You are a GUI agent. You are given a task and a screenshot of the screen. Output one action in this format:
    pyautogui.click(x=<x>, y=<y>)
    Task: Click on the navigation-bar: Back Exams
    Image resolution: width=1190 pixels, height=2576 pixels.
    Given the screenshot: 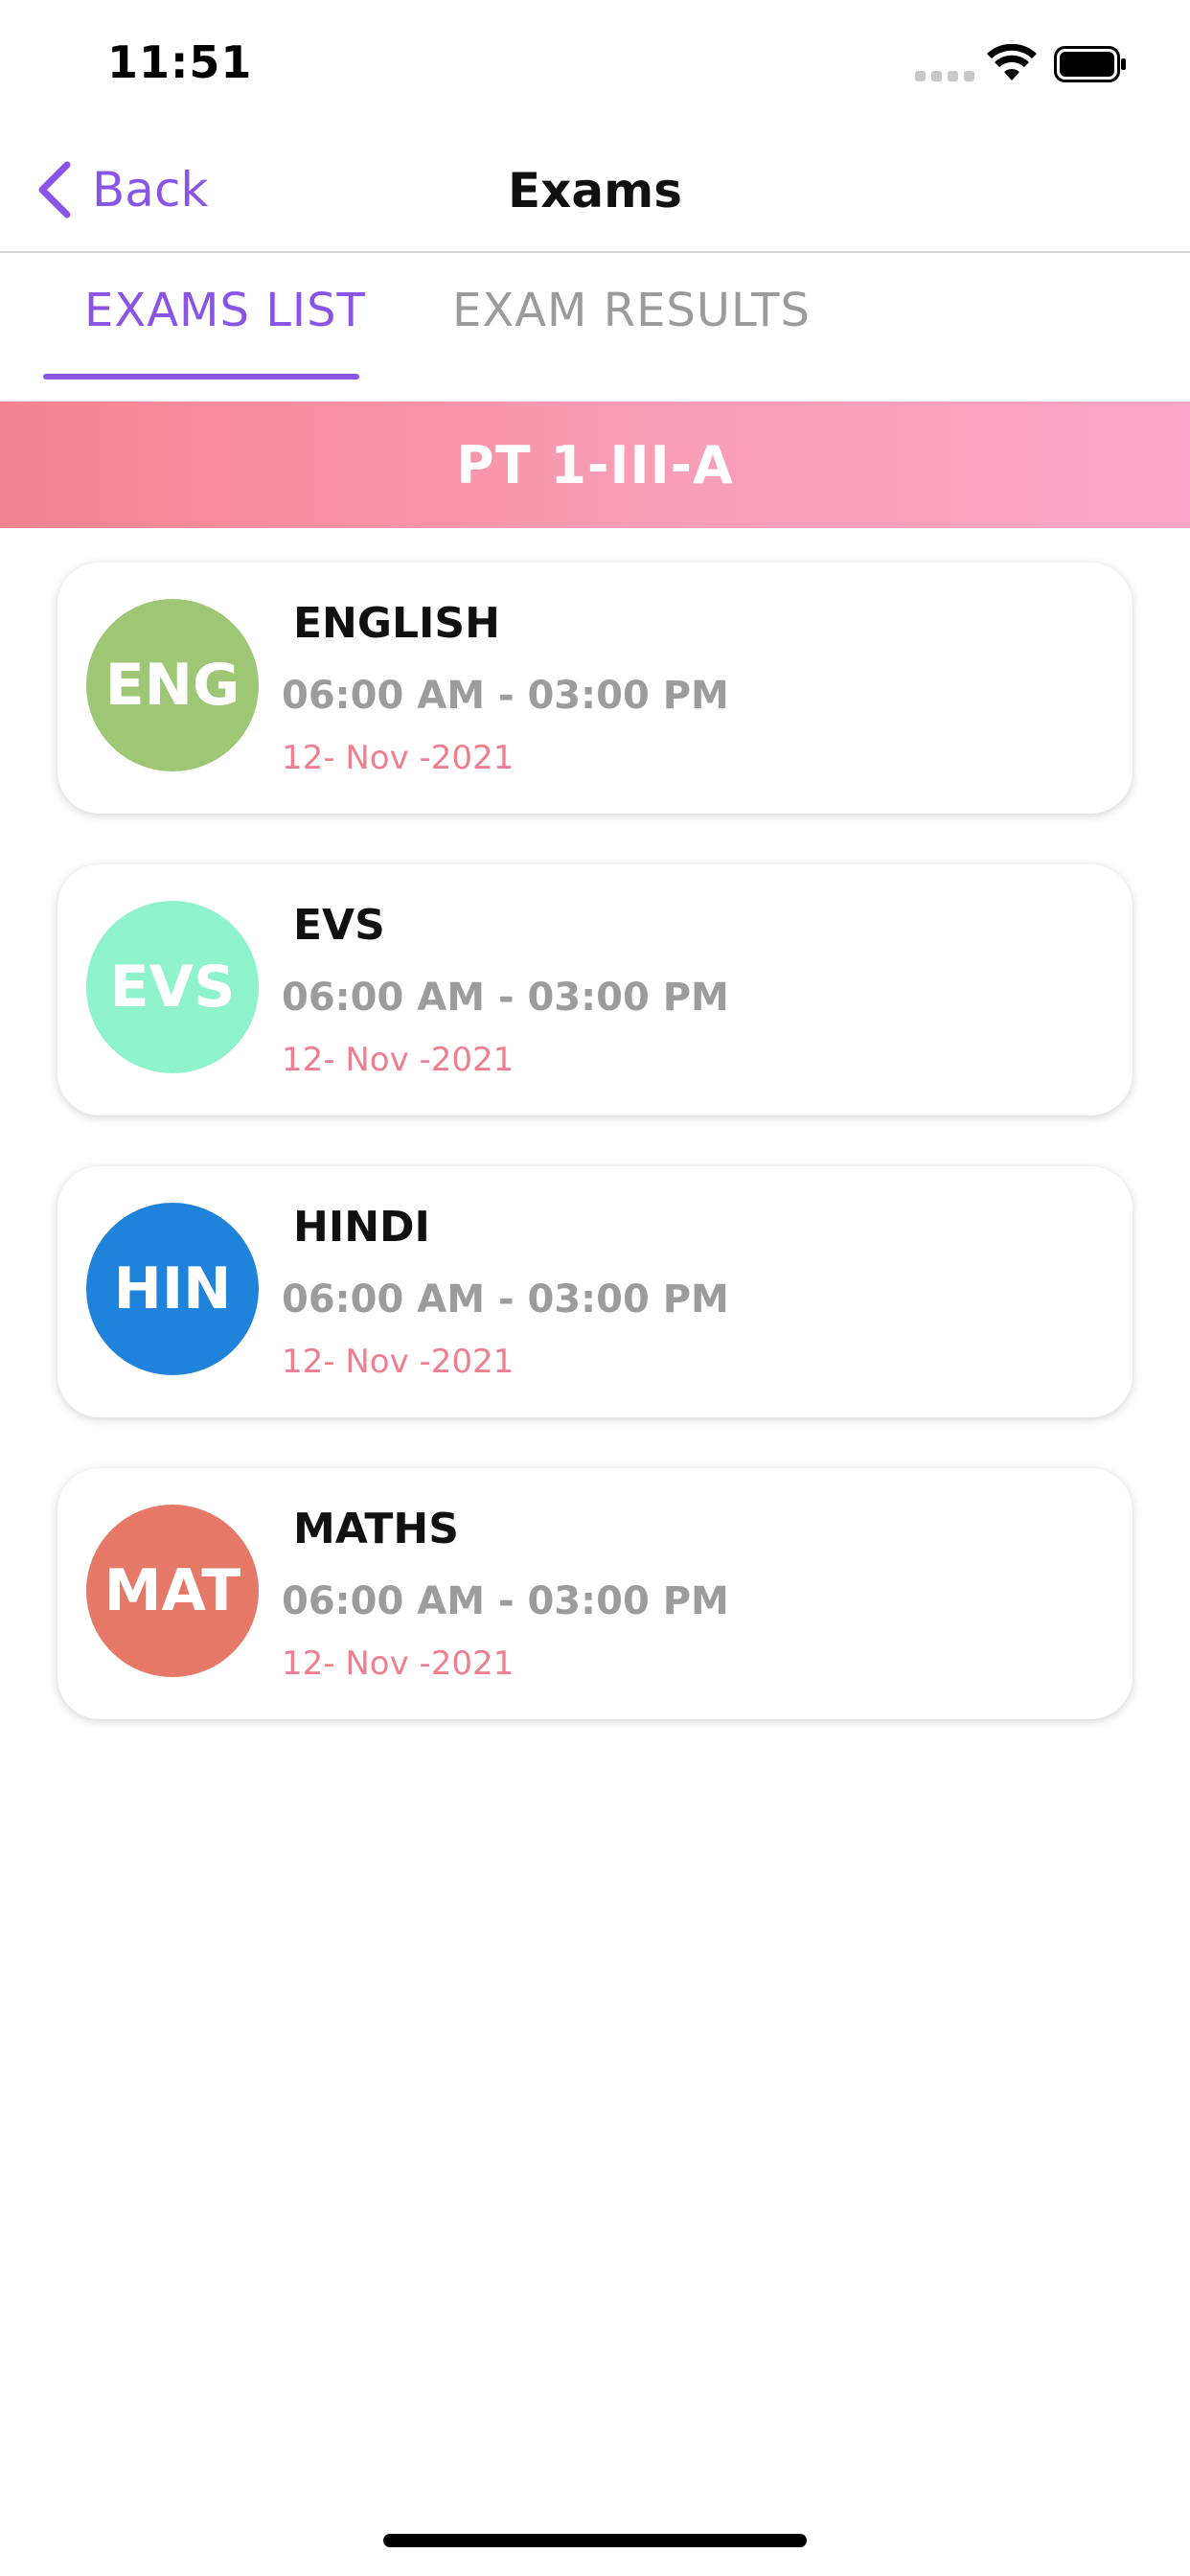 What is the action you would take?
    pyautogui.click(x=595, y=189)
    